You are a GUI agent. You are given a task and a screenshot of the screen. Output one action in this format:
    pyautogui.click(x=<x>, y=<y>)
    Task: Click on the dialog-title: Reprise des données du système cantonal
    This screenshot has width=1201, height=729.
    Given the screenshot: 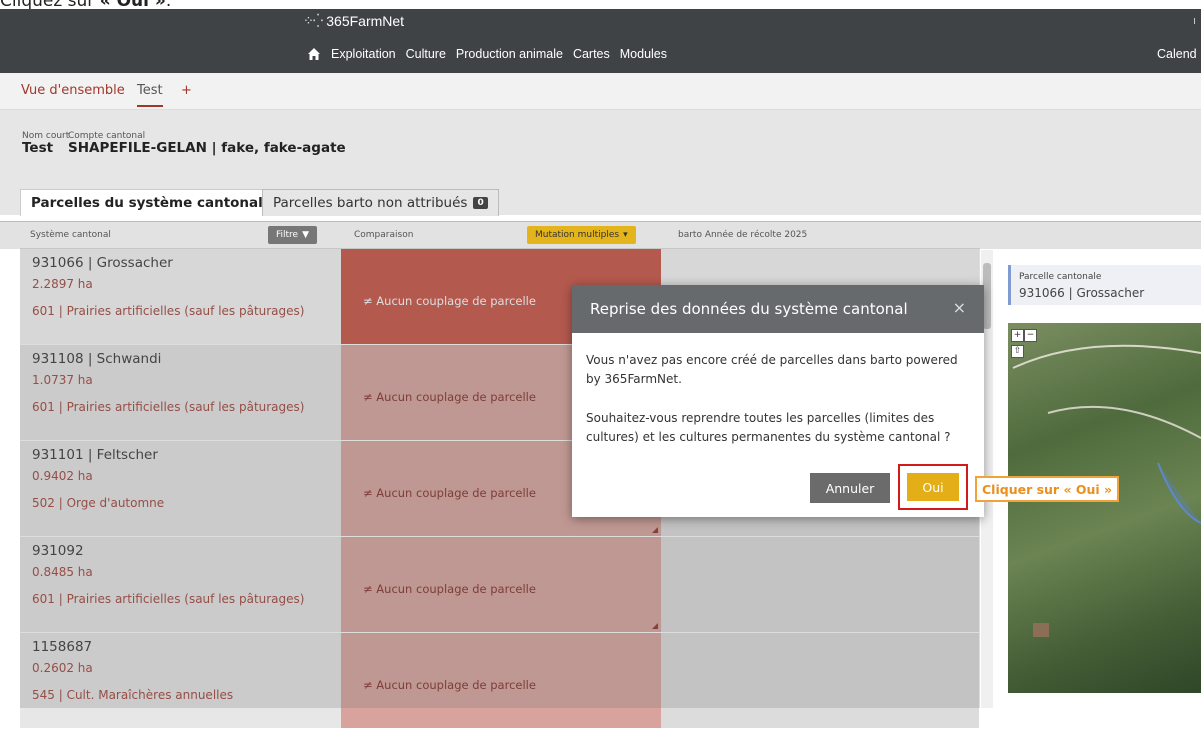 What is the action you would take?
    pyautogui.click(x=749, y=309)
    